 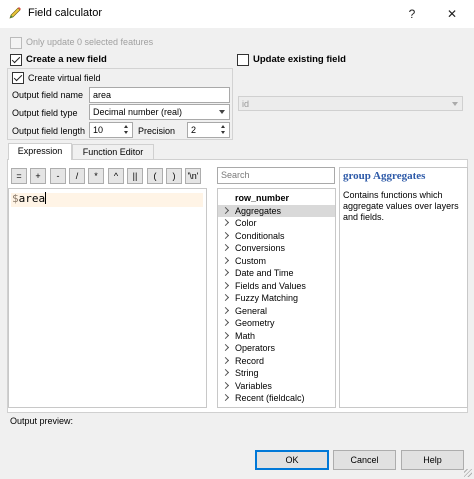 I want to click on operator-plus-button: +, so click(x=38, y=176).